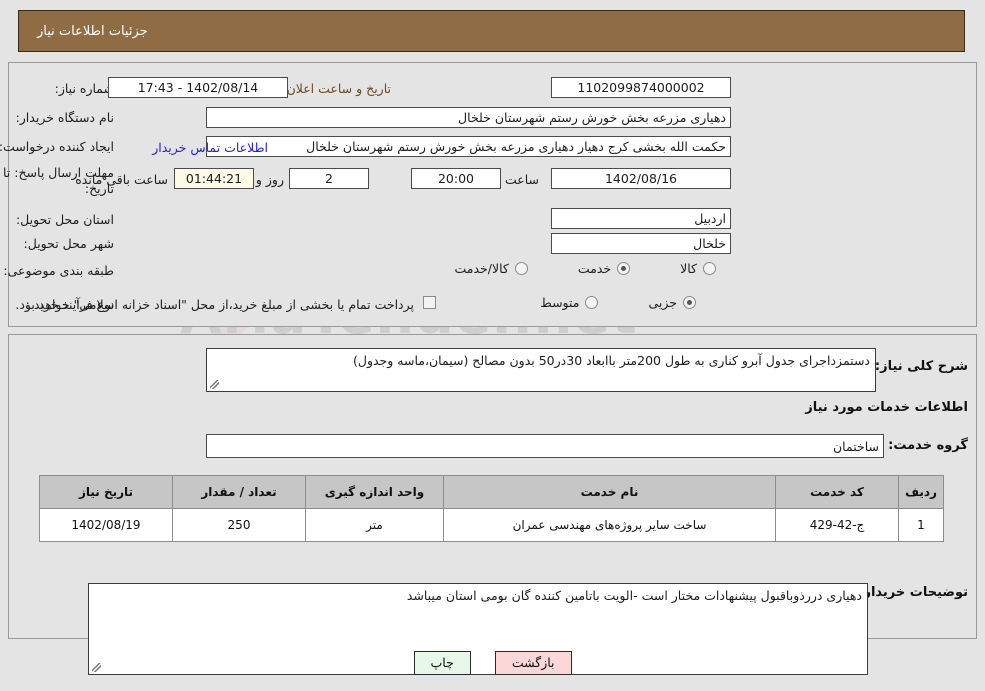  I want to click on remaining-label: ساعت باقی مانده, so click(121, 179).